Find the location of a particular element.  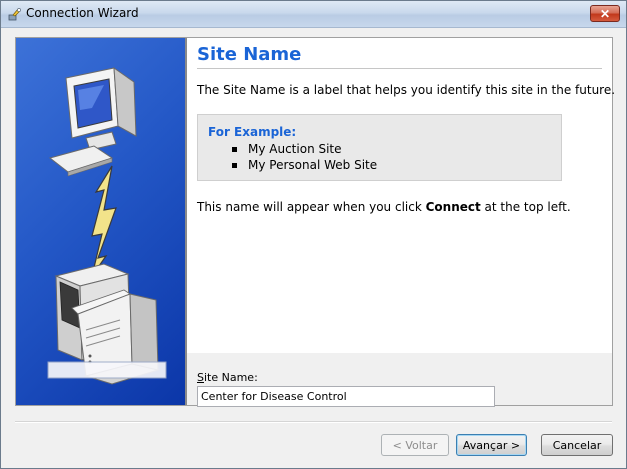

site-name-area: Site Name: is located at coordinates (399, 380).